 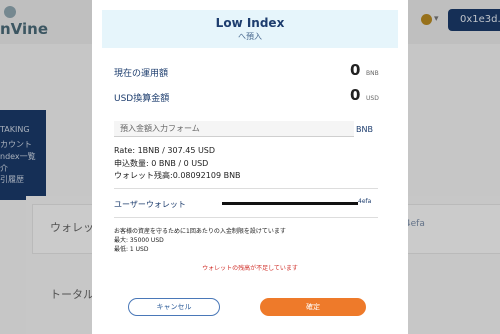 I want to click on operation-amount-label: 現在の運用額, so click(x=141, y=74).